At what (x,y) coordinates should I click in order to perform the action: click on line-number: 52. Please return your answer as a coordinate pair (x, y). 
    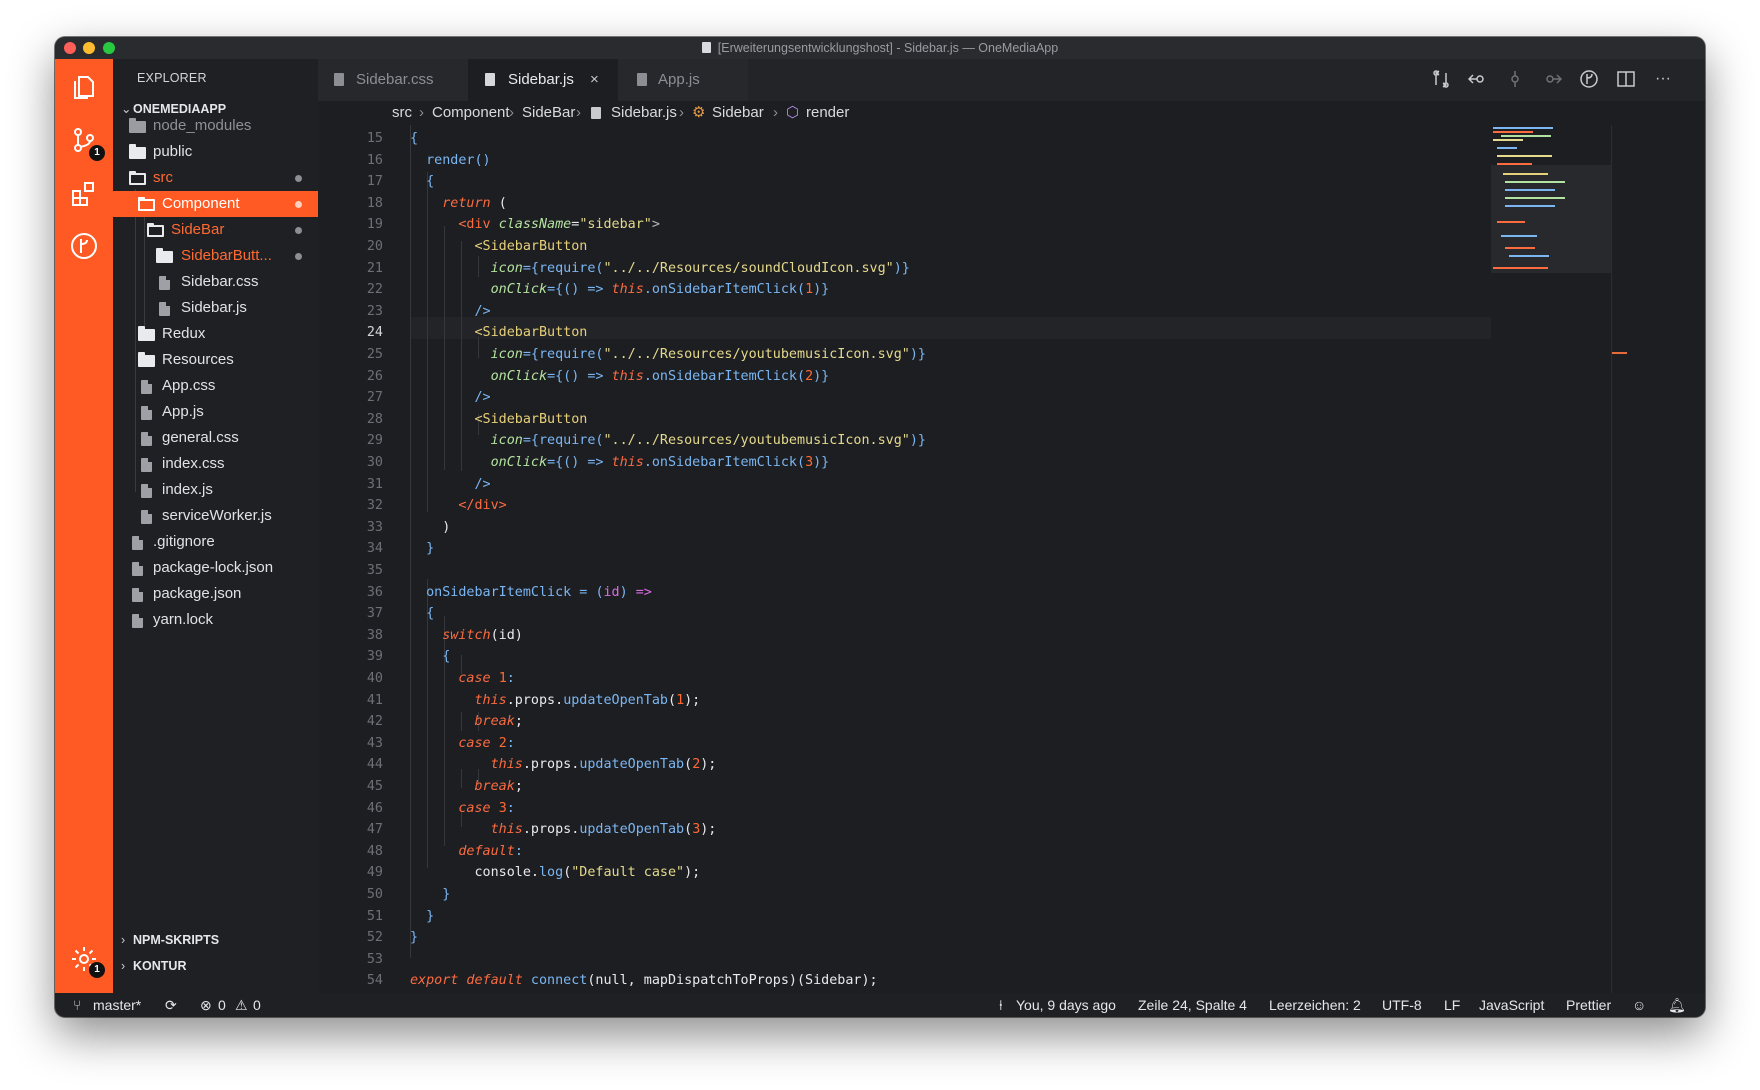
    Looking at the image, I should click on (374, 938).